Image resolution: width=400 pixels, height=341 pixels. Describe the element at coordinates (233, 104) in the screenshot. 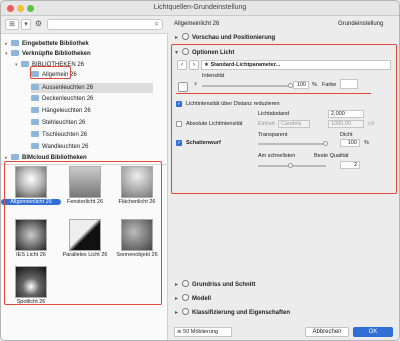

I see `reduce-distance-label: Lichtintensität über Distanz reduzieren` at that location.